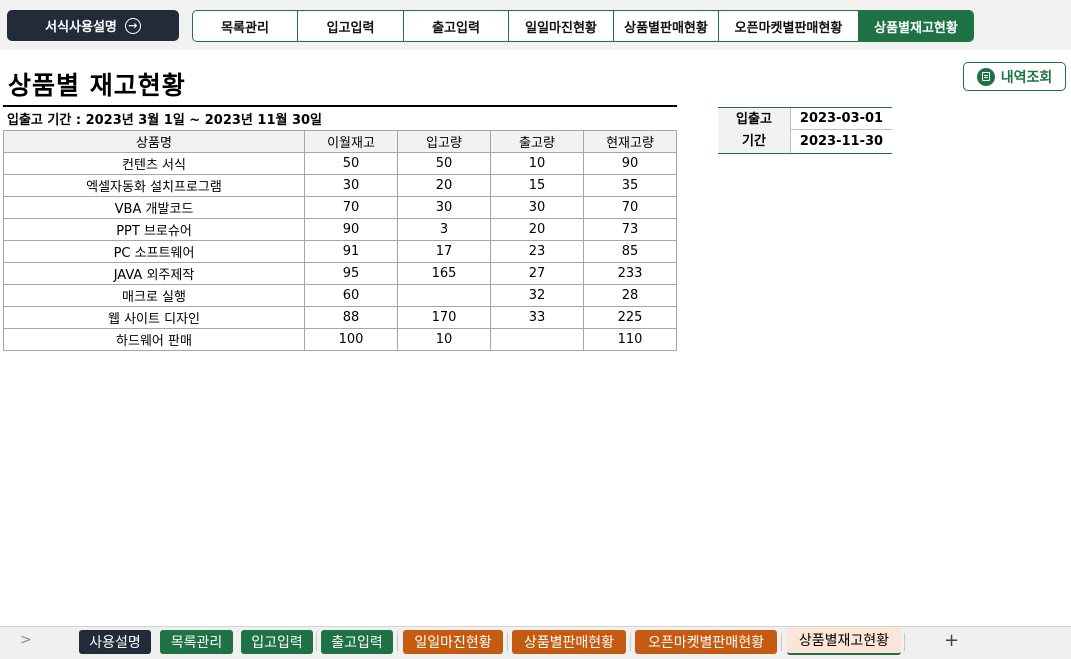 The height and width of the screenshot is (659, 1071). Describe the element at coordinates (916, 26) in the screenshot. I see `nav-tab-inventory-by-product: 상품별재고현황` at that location.